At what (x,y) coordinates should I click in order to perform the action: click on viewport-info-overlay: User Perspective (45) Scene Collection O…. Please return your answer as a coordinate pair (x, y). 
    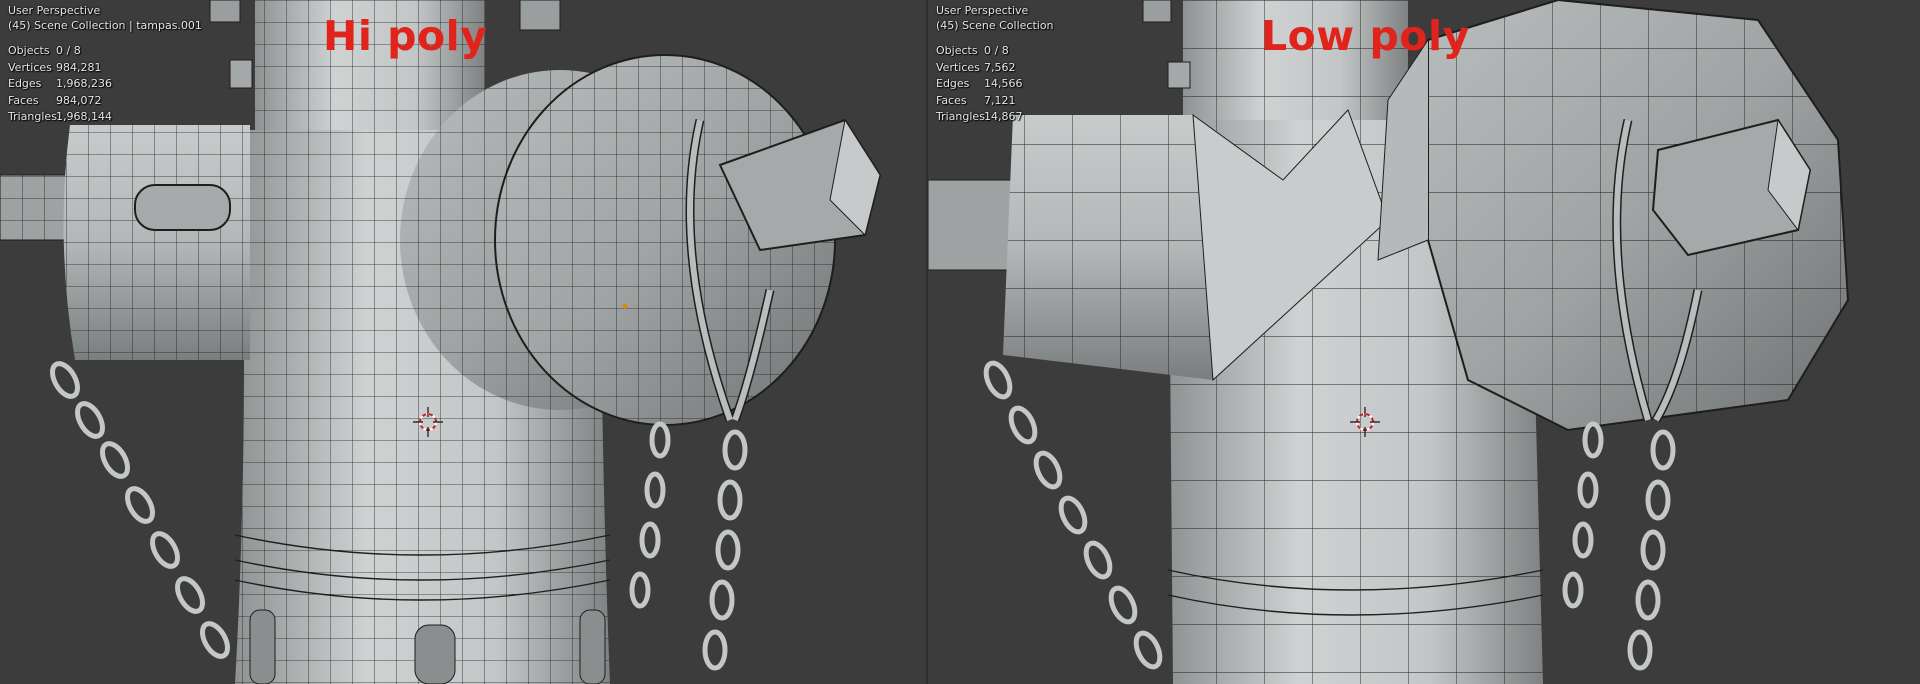
    Looking at the image, I should click on (995, 64).